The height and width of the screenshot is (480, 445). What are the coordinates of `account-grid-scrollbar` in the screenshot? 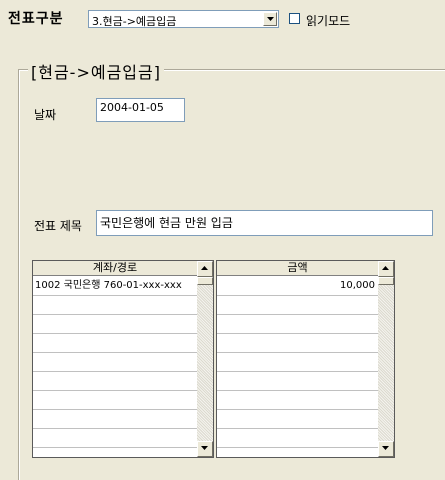 It's located at (205, 359).